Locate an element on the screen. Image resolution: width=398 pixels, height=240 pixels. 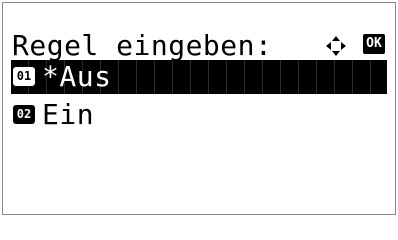
item-label: Ein is located at coordinates (68, 114).